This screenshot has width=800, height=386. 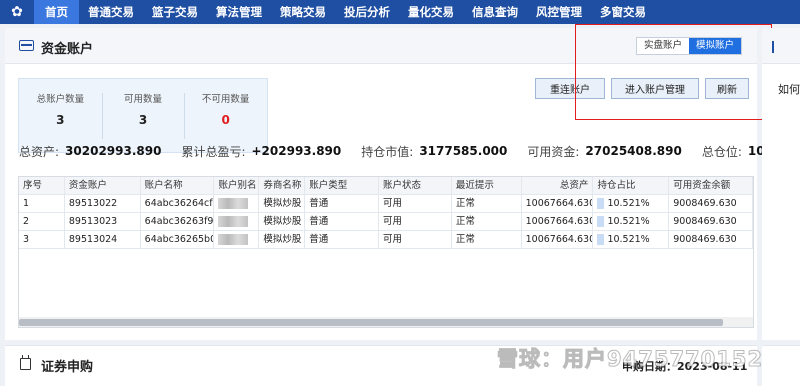 What do you see at coordinates (213, 151) in the screenshot?
I see `summary-label: 累计总盈亏:` at bounding box center [213, 151].